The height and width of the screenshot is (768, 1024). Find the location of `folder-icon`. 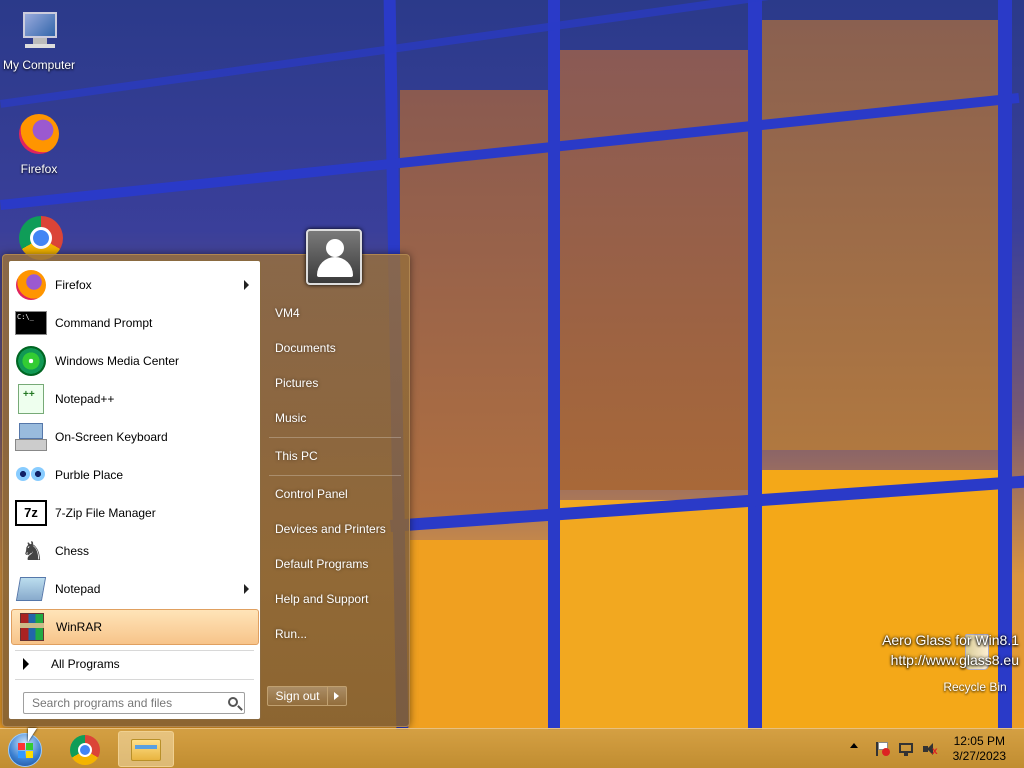

folder-icon is located at coordinates (146, 750).